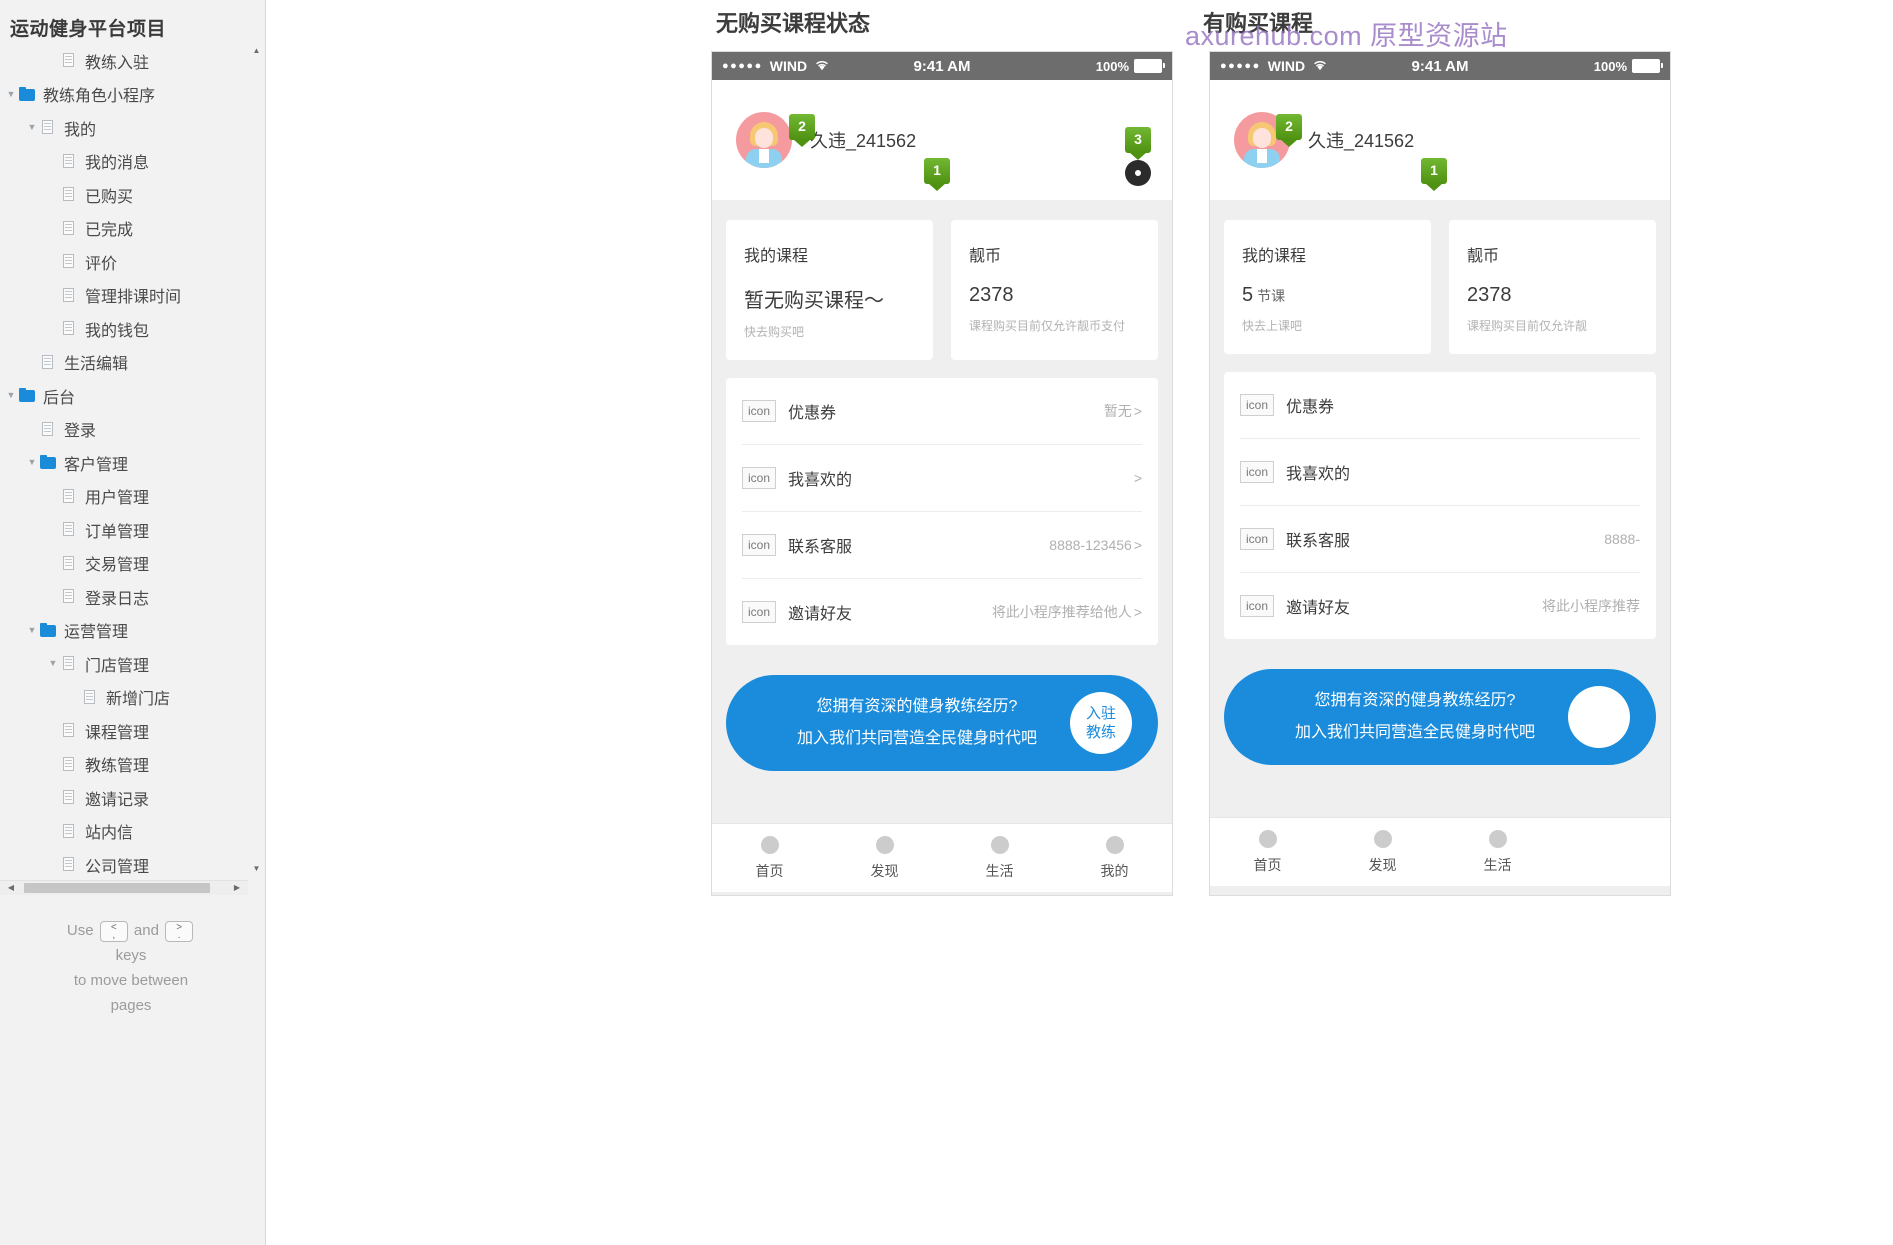 The width and height of the screenshot is (1893, 1245). I want to click on scroll-up-arrow: ▲, so click(256, 51).